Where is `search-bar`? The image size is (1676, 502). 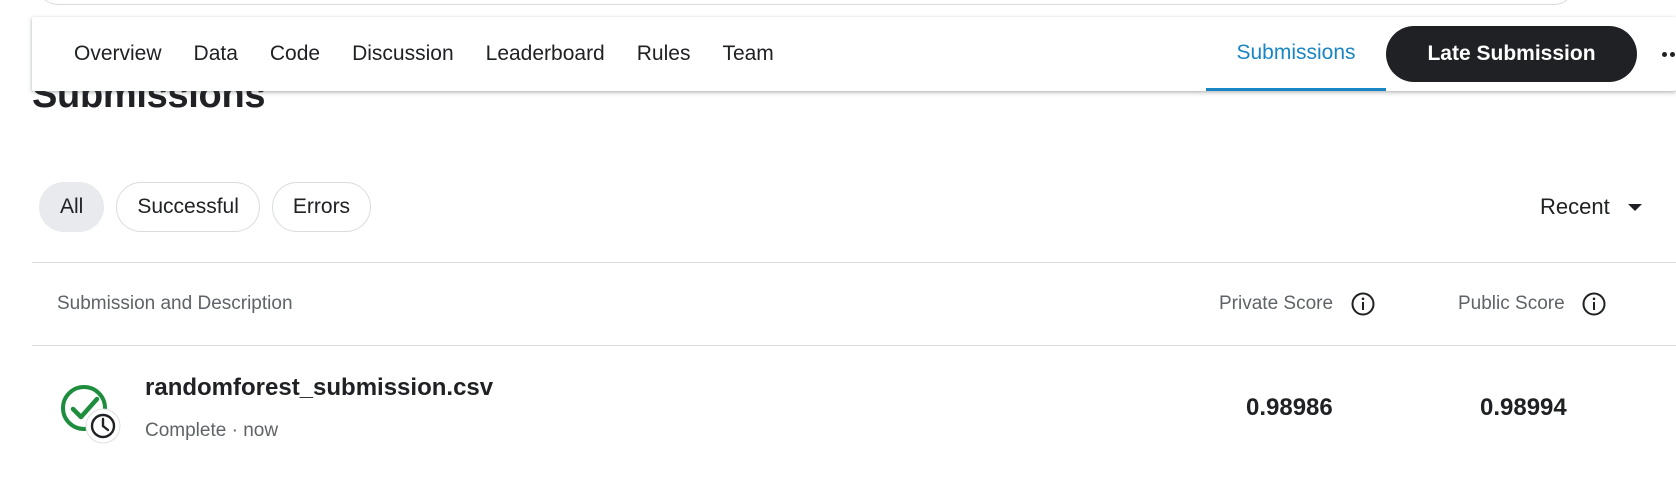 search-bar is located at coordinates (806, 2).